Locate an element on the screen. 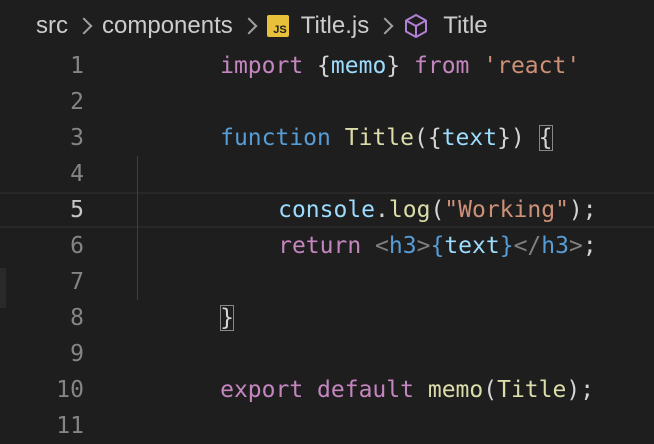 This screenshot has height=444, width=654. code-line-1: 1 import {memo} from 'react' is located at coordinates (327, 66).